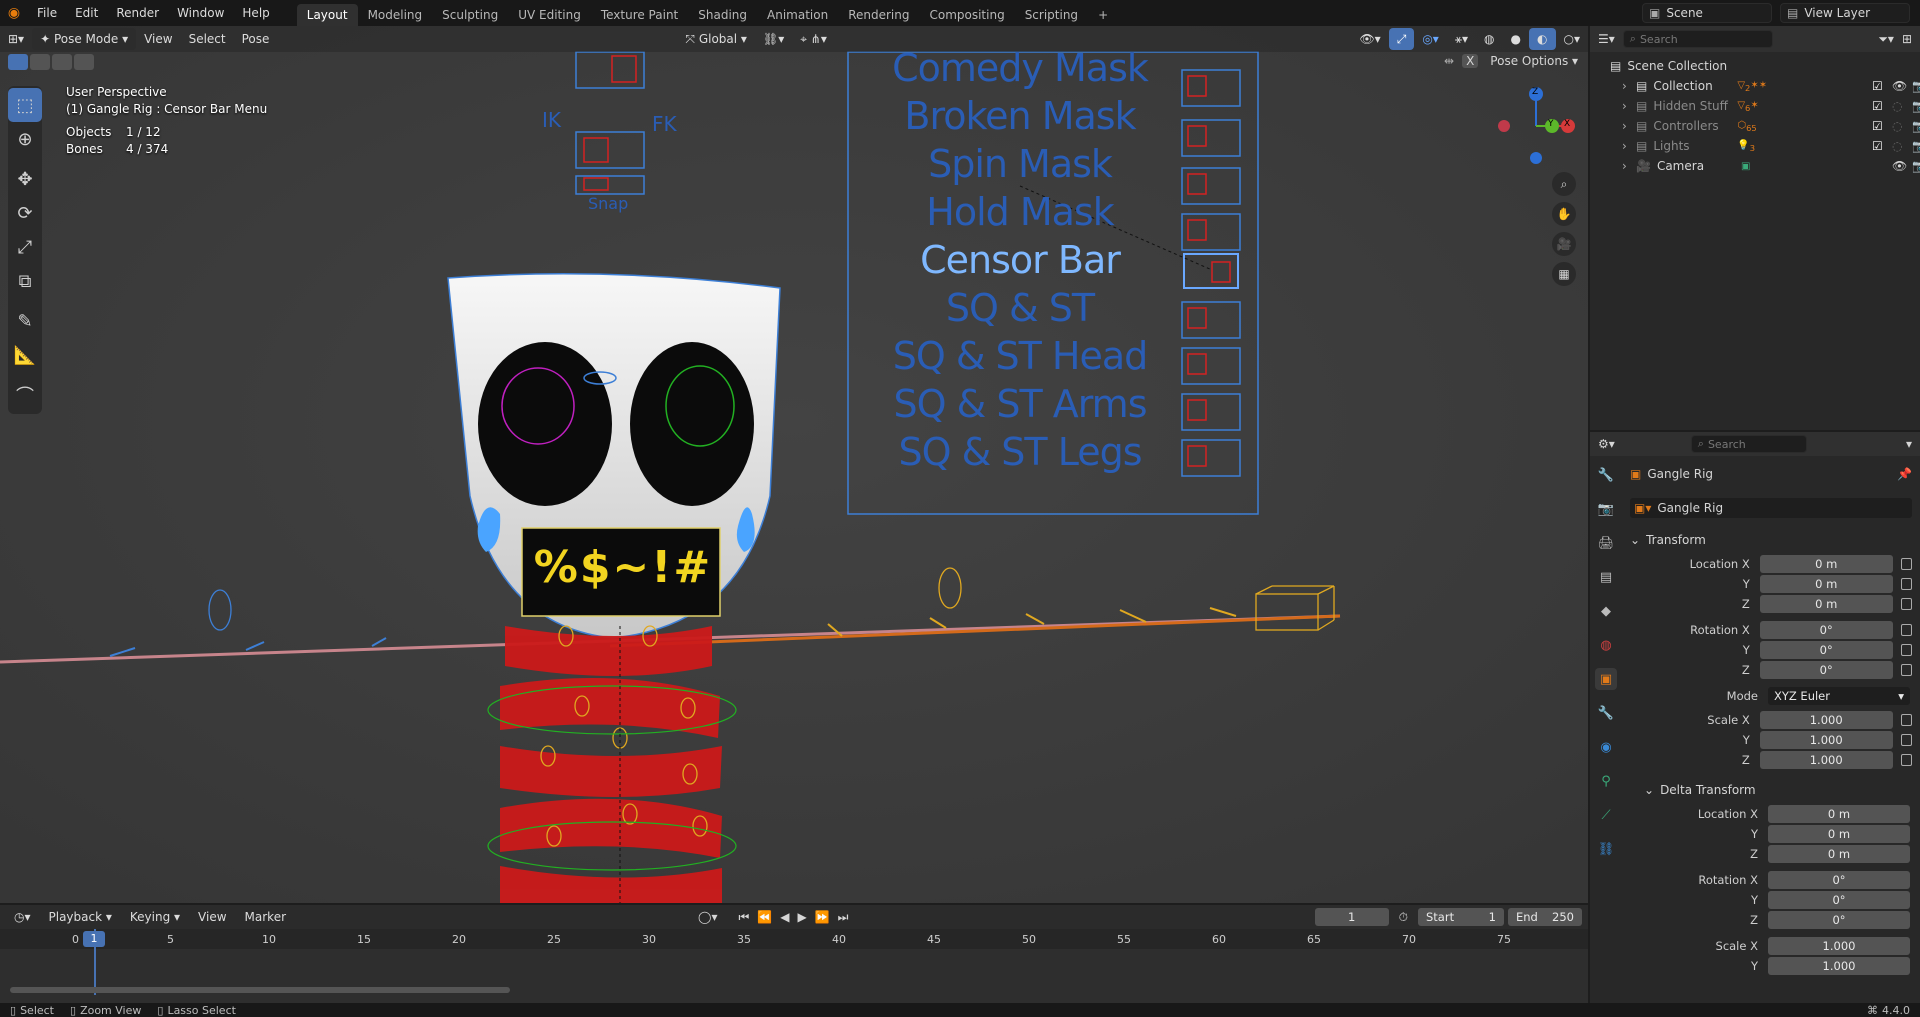  I want to click on add-workspace-button: +, so click(1103, 15).